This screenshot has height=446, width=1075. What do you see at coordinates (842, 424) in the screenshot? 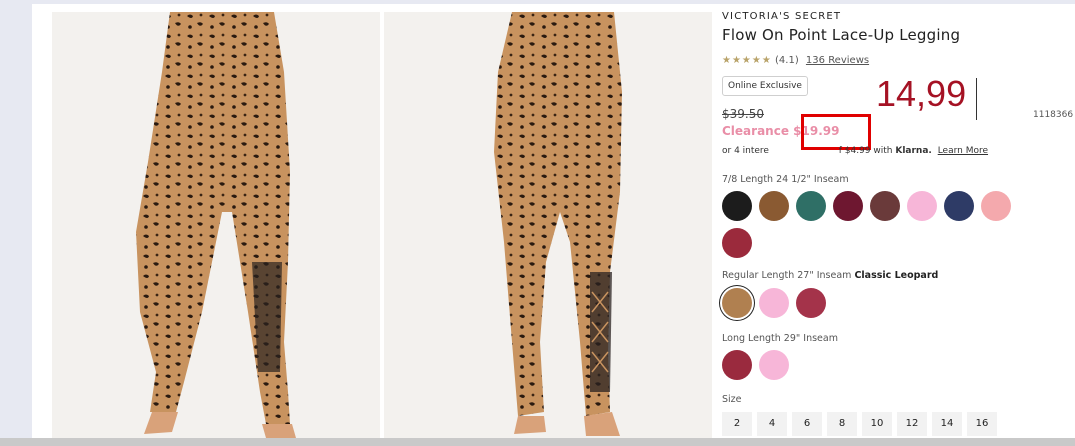
I see `size-option: 8` at bounding box center [842, 424].